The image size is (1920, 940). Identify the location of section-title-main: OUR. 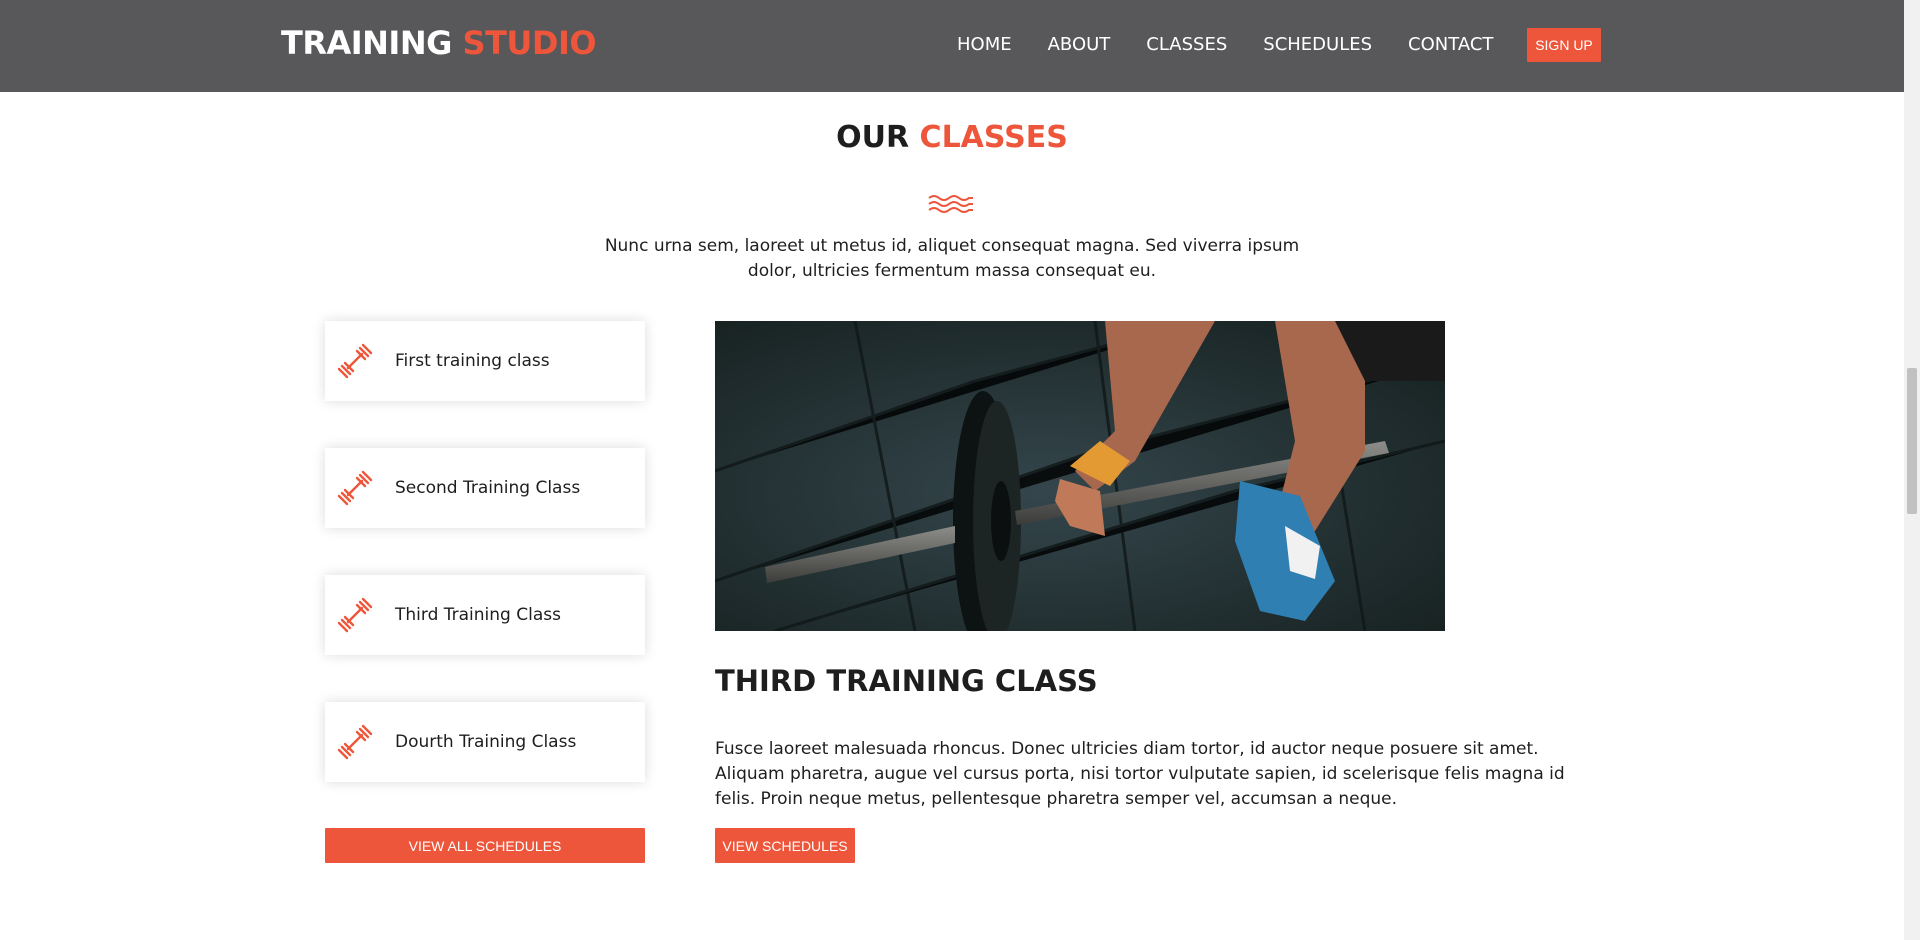
(873, 137).